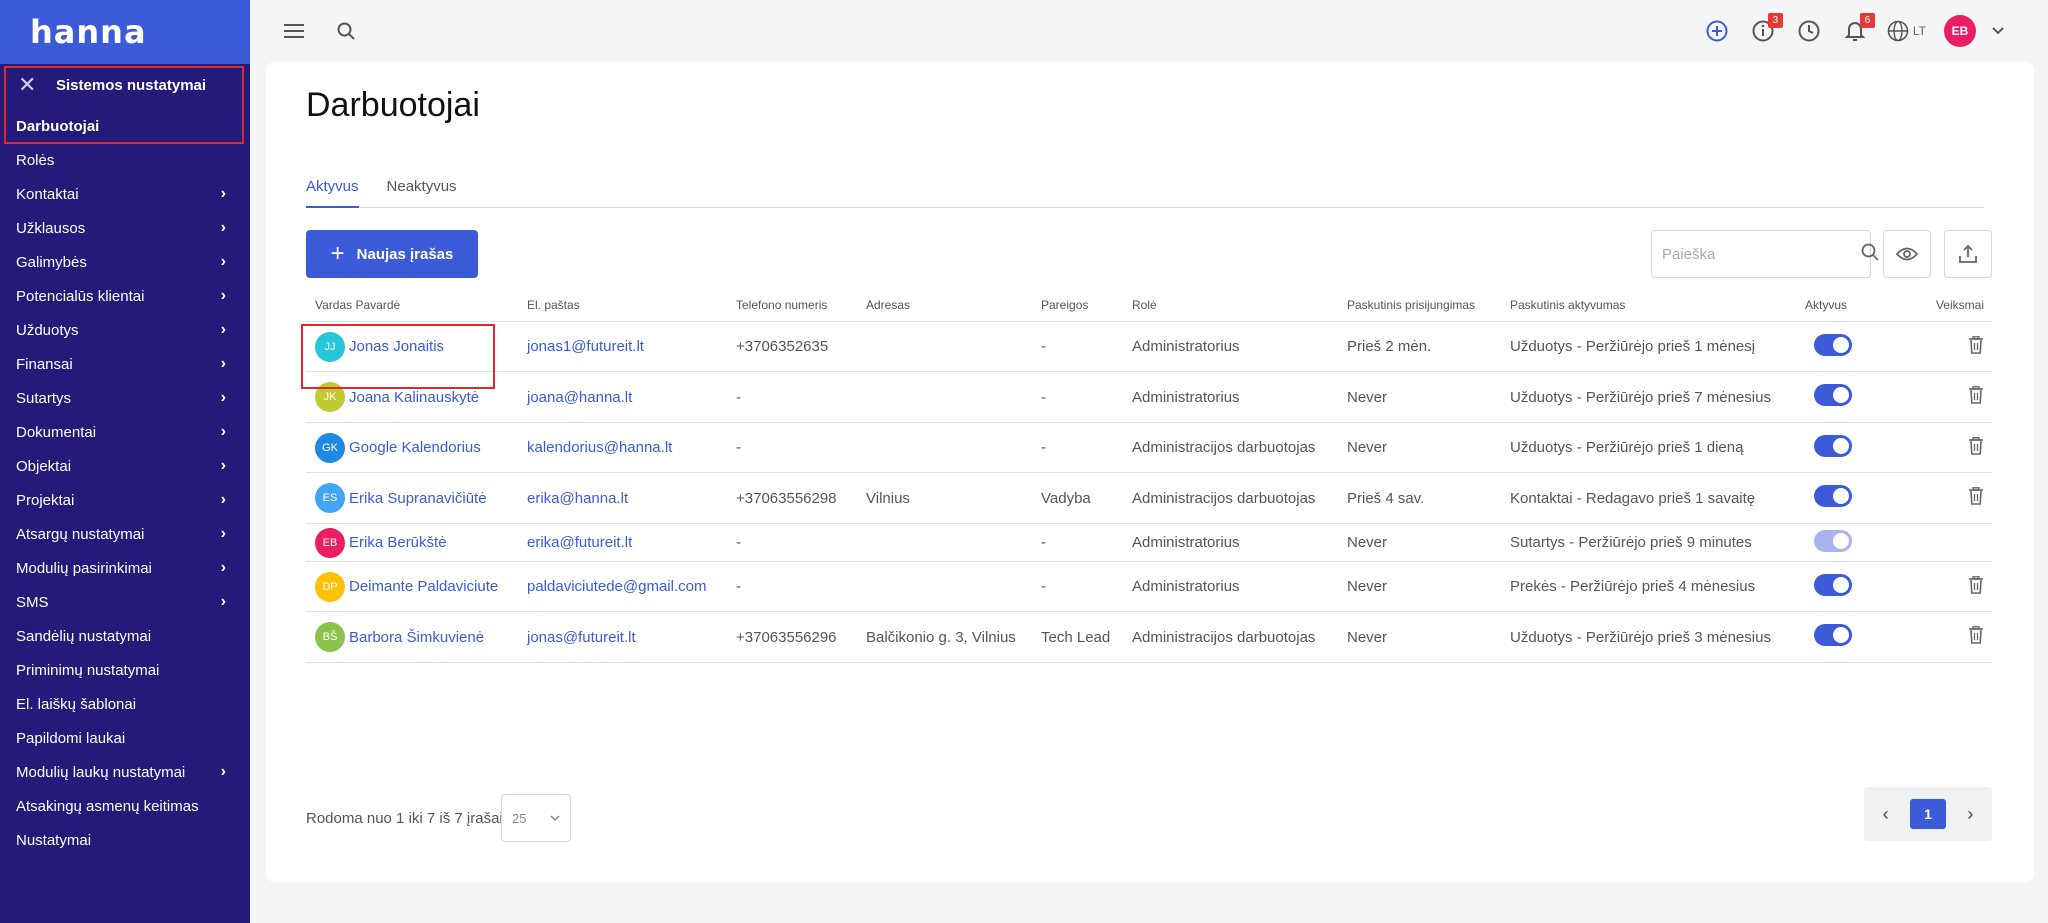  What do you see at coordinates (125, 398) in the screenshot?
I see `sidebar-item: Sutartys ›` at bounding box center [125, 398].